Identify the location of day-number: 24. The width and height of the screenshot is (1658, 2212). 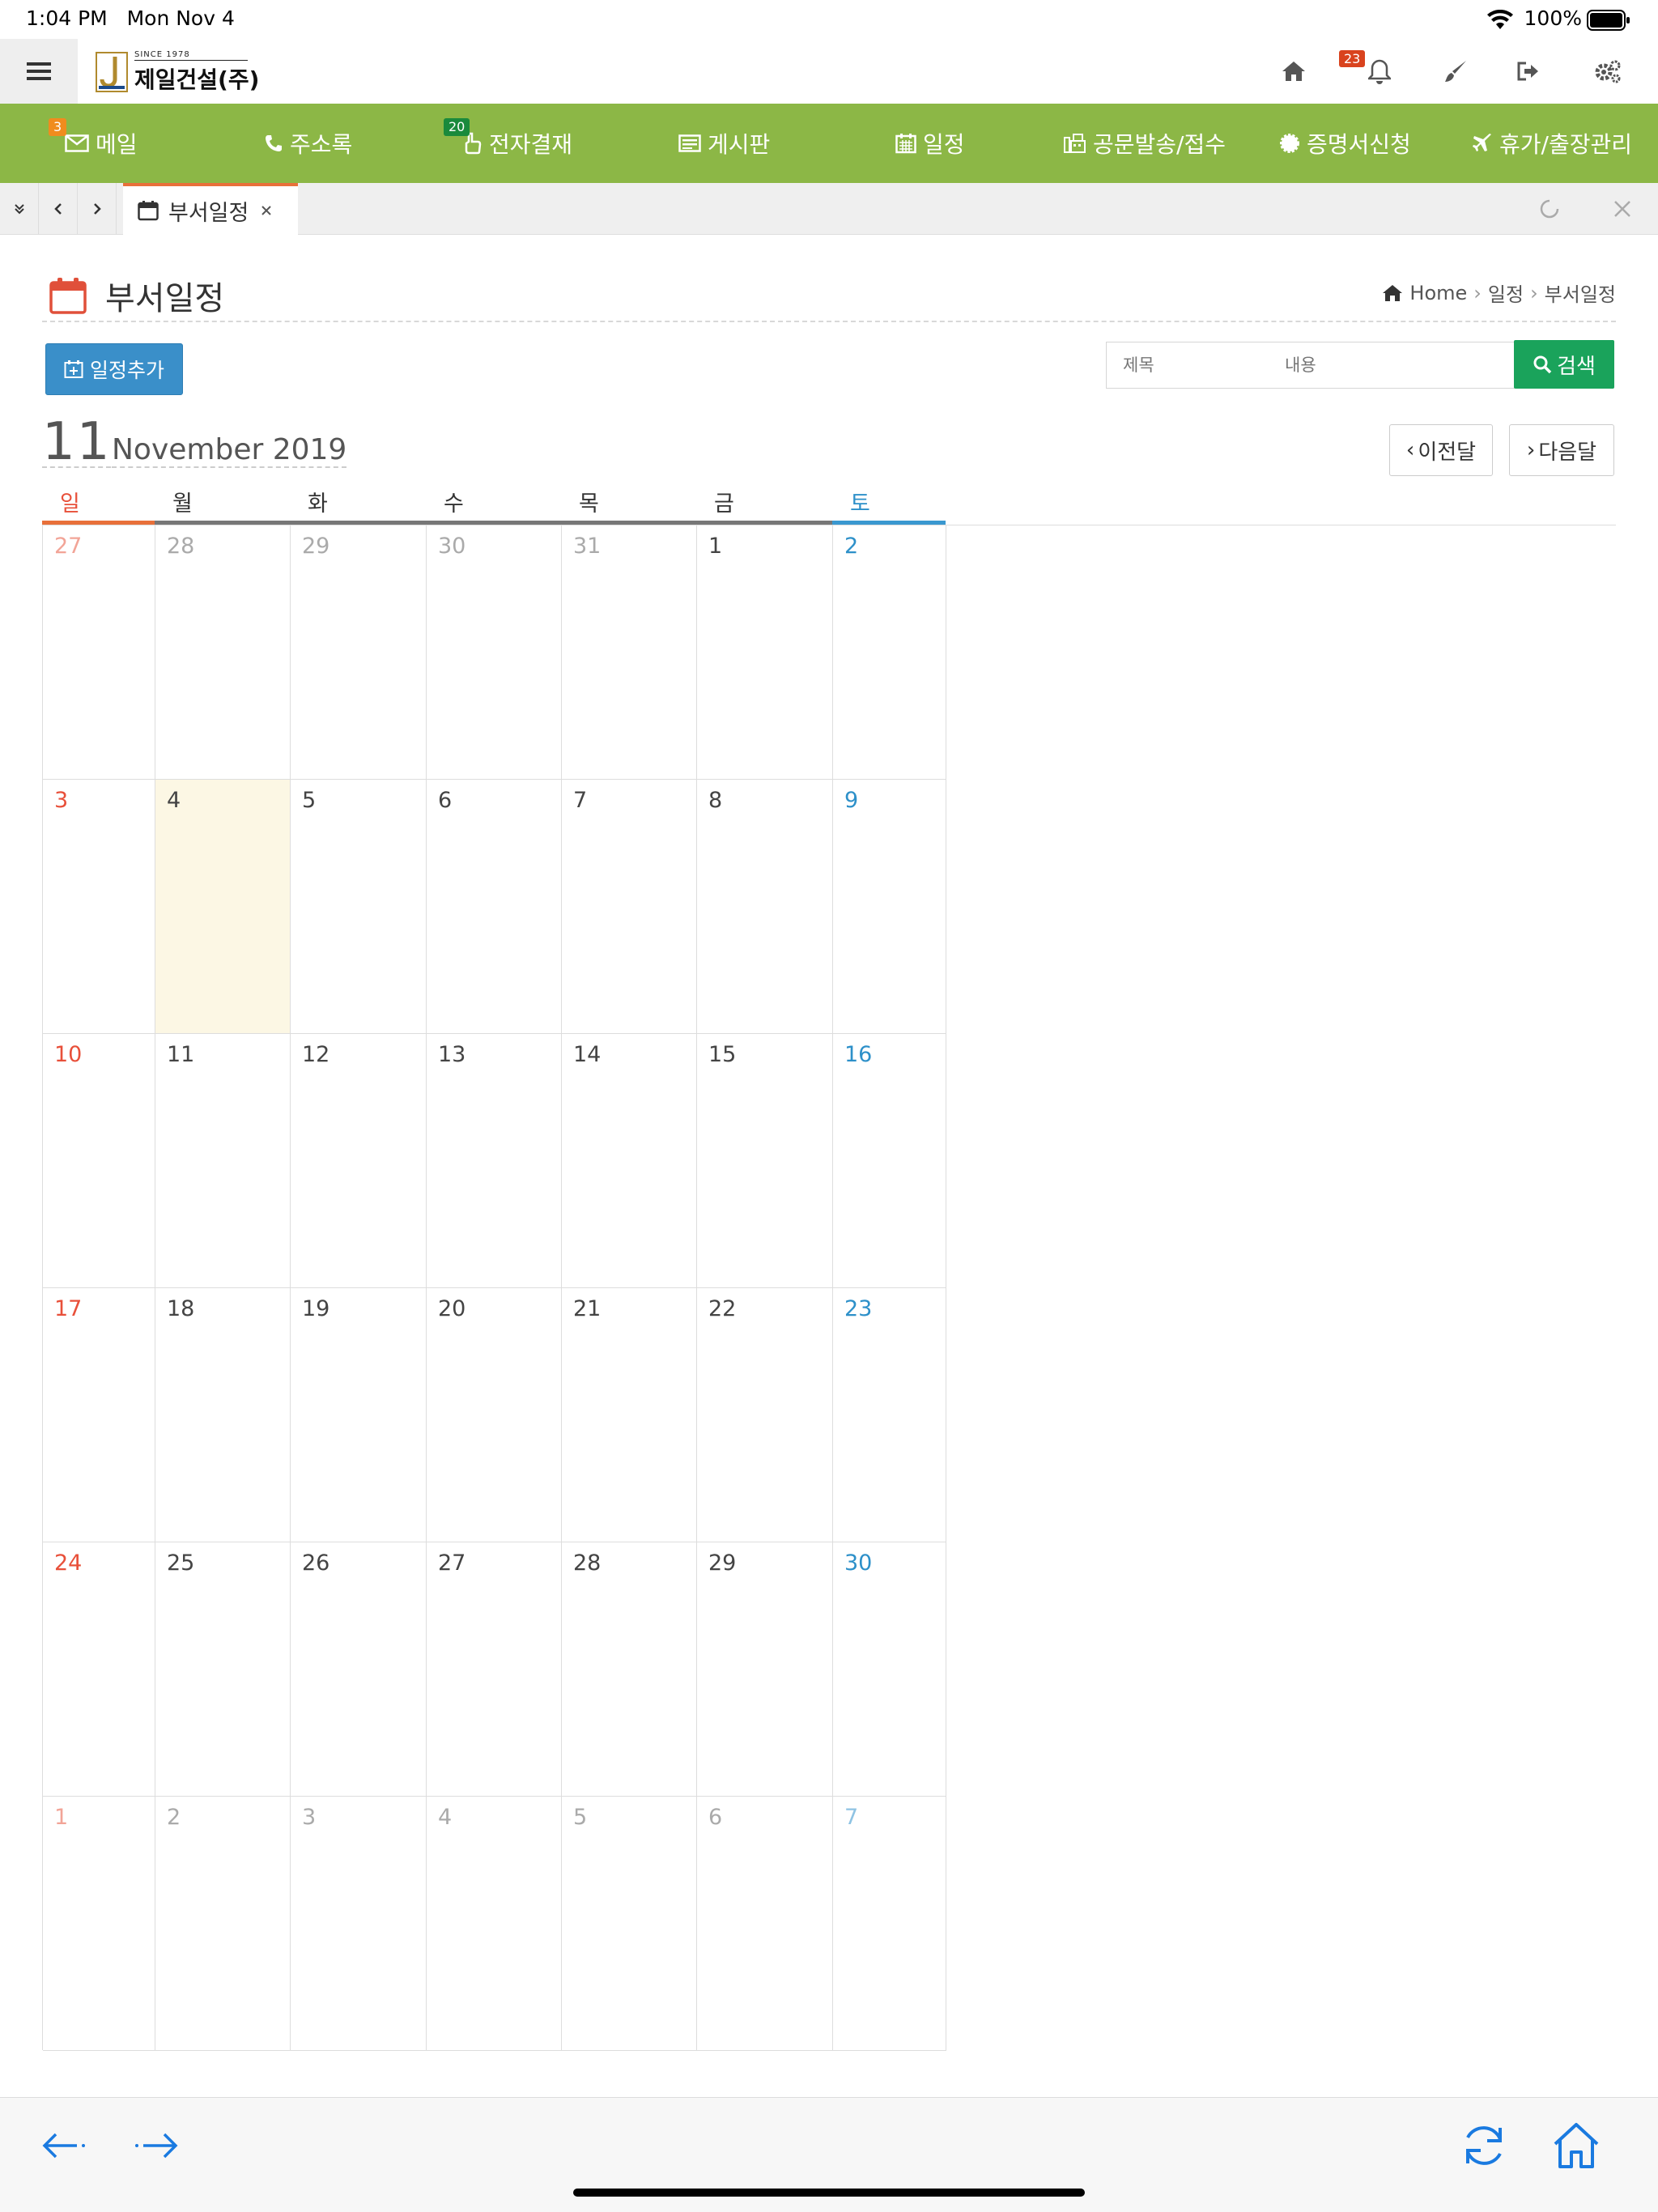
(68, 1564).